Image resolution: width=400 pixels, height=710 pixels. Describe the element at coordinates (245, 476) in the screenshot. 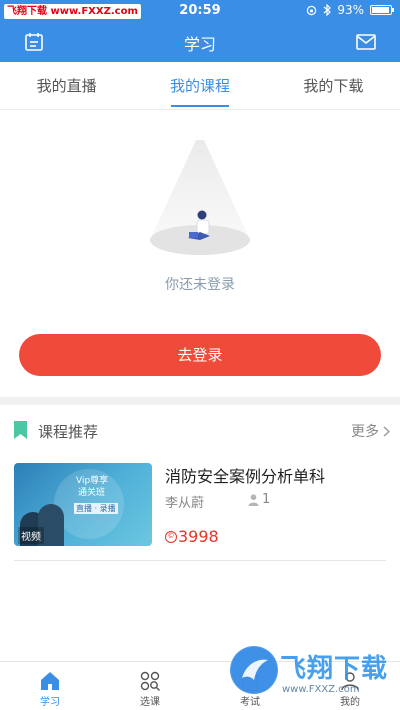

I see `course-name: 消防安全案例分析单科` at that location.